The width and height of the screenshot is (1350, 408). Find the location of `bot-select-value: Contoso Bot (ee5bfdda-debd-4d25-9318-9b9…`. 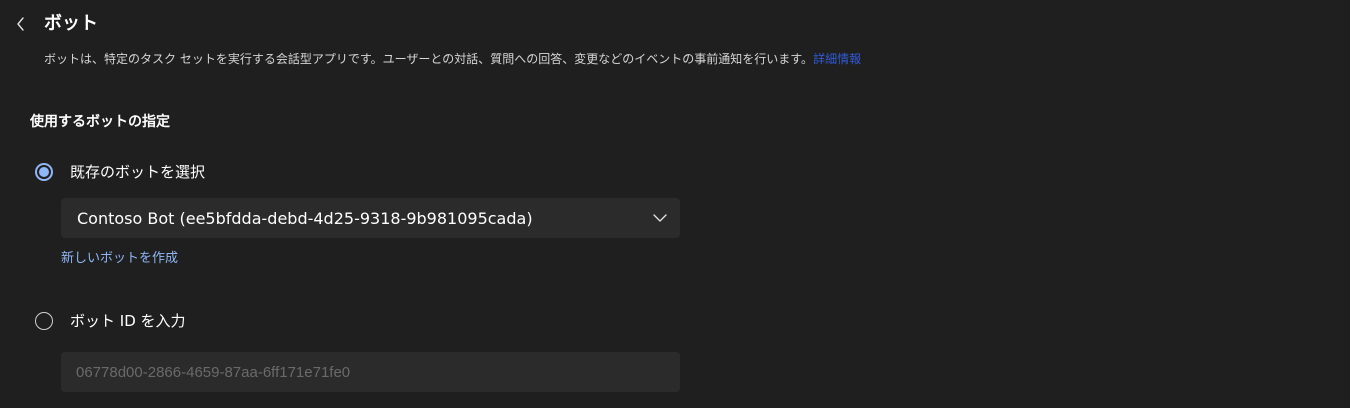

bot-select-value: Contoso Bot (ee5bfdda-debd-4d25-9318-9b9… is located at coordinates (305, 218).